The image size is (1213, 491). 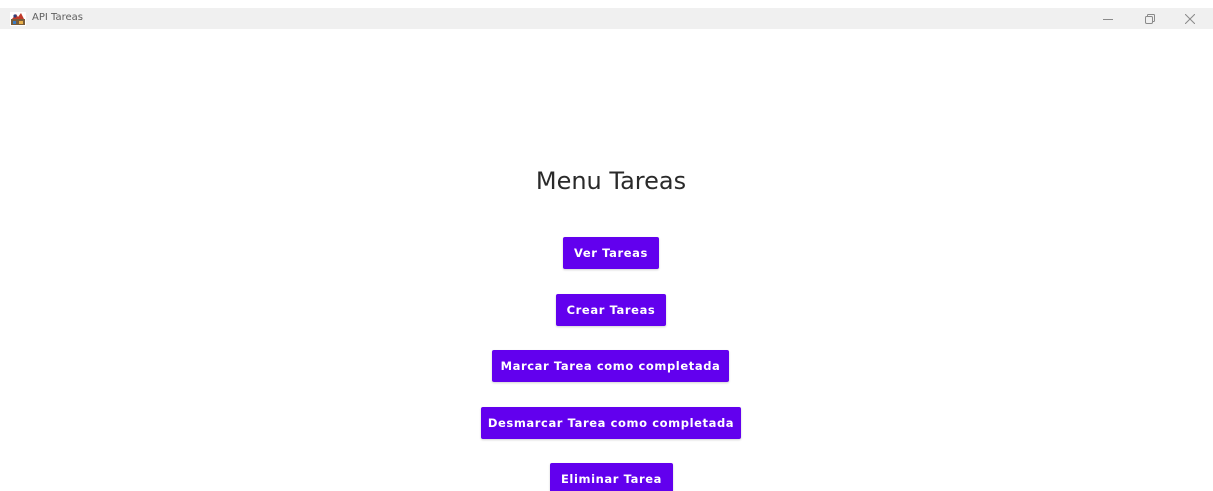 I want to click on desmarcar-completada-button: Desmarcar Tarea como completada, so click(x=611, y=423).